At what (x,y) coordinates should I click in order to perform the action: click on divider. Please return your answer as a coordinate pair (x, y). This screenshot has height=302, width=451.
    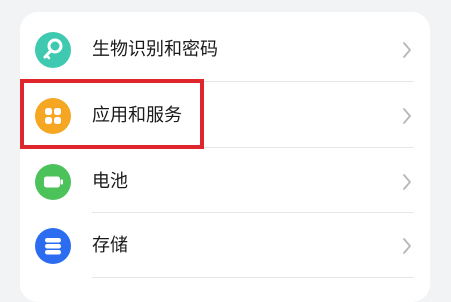
    Looking at the image, I should click on (253, 277).